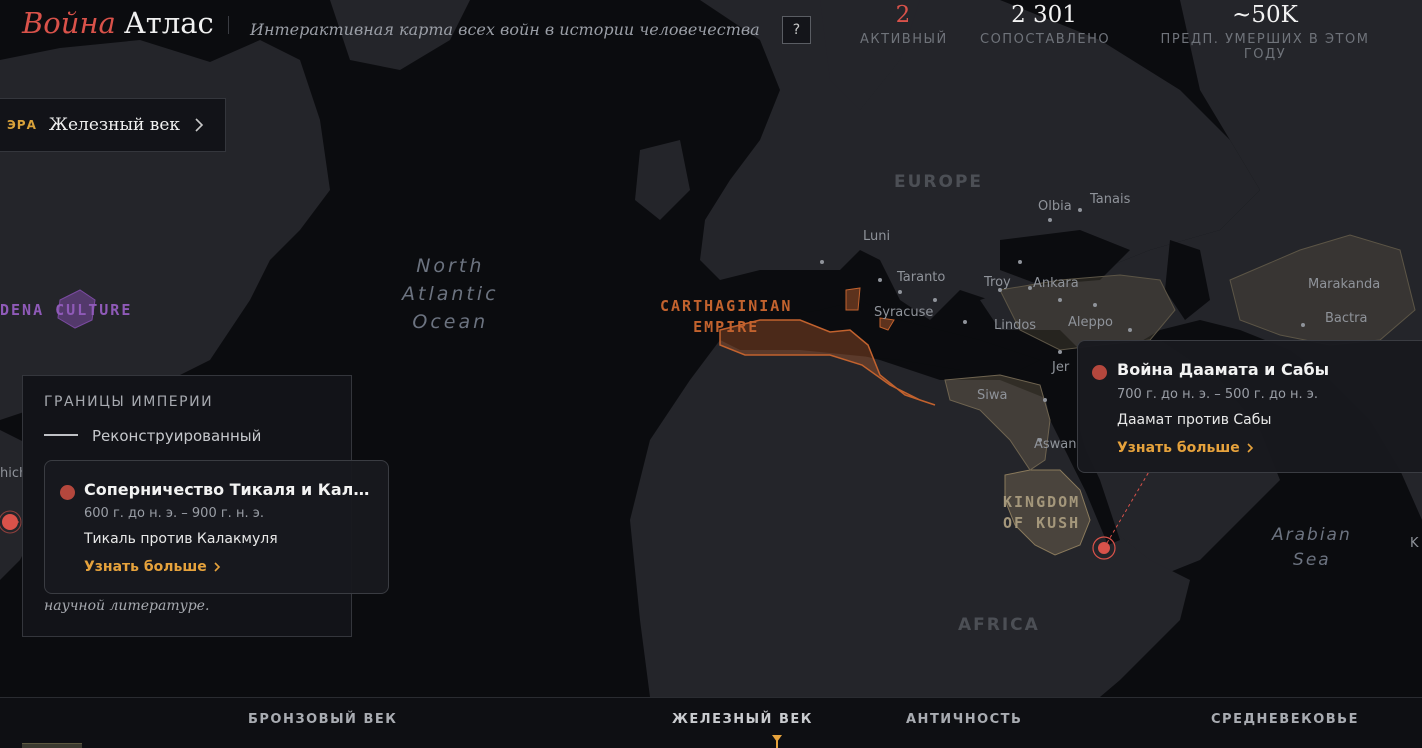  Describe the element at coordinates (904, 39) in the screenshot. I see `stat-active-label: АКТИВНЫЙ` at that location.